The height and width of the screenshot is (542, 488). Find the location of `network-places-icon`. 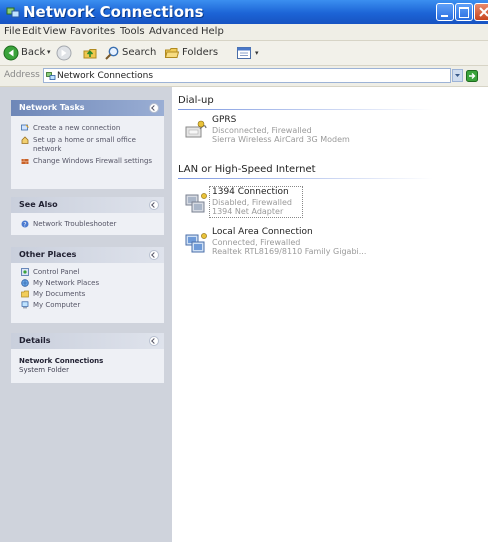

network-places-icon is located at coordinates (25, 283).